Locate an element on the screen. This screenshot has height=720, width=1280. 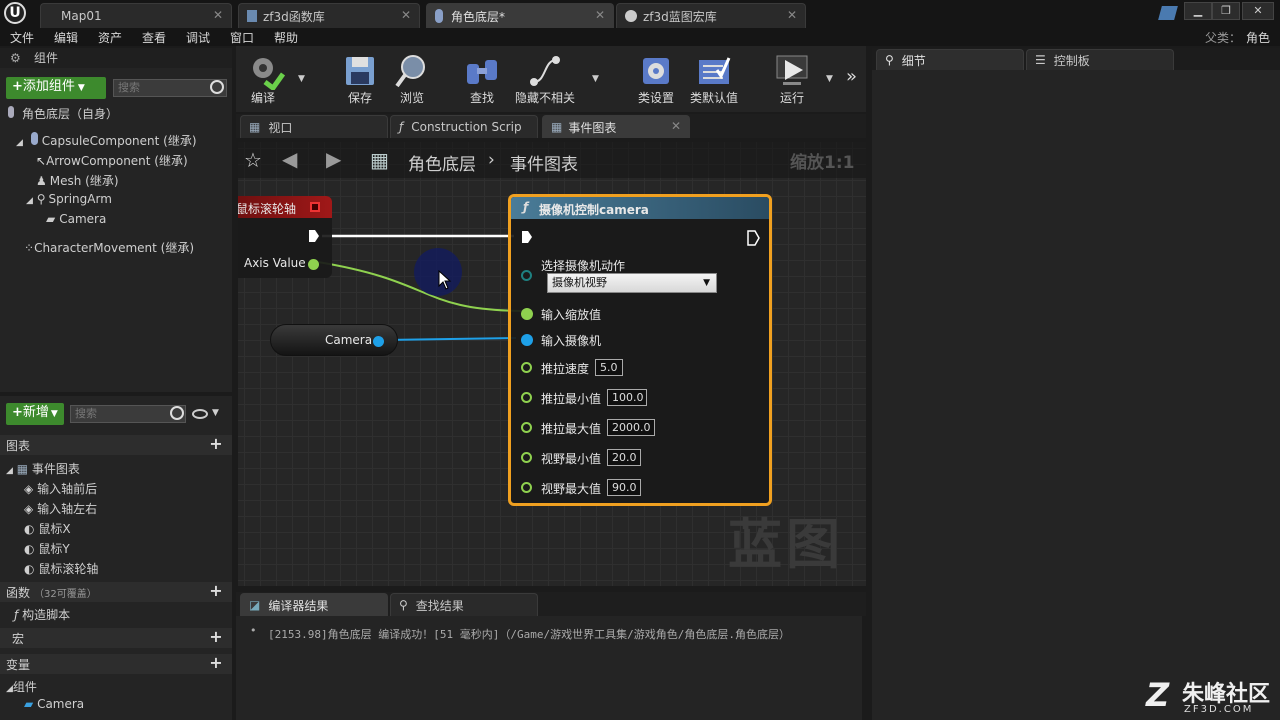
event-item: ◈ 输入轴前后 is located at coordinates (60, 488).